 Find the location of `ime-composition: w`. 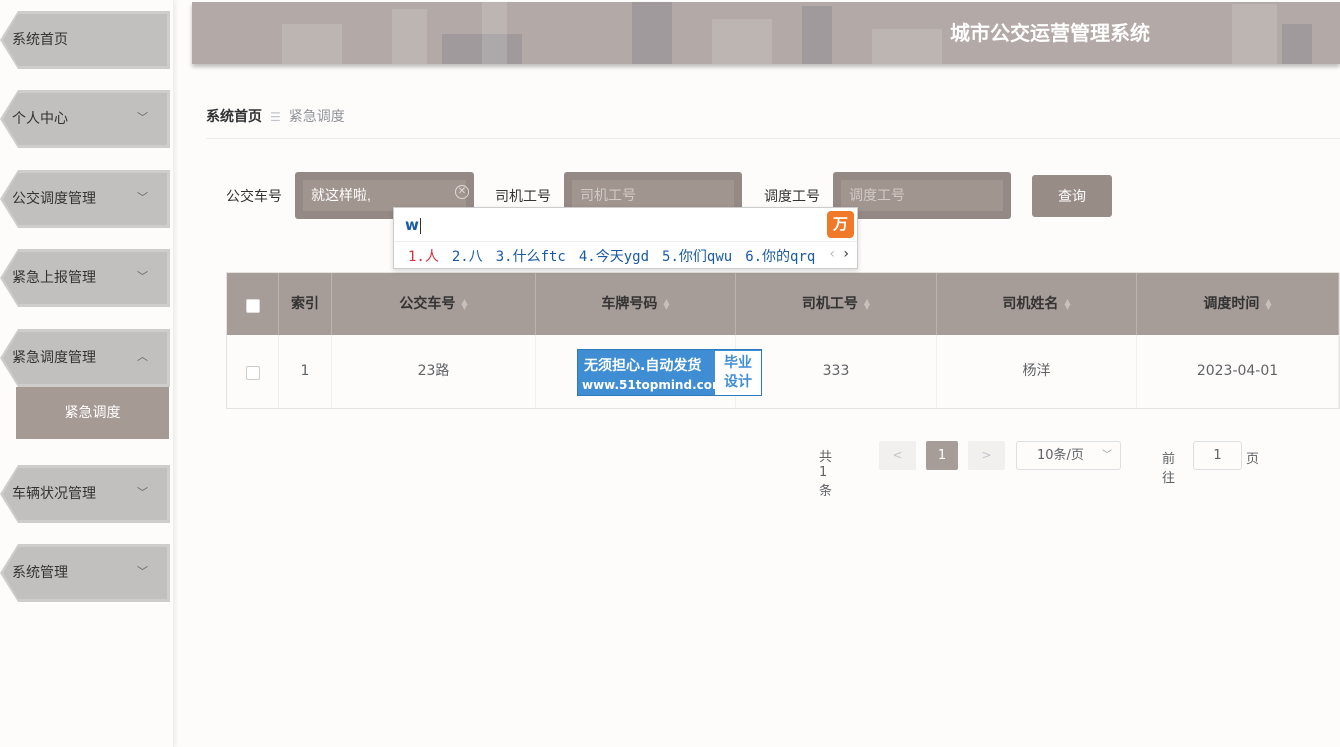

ime-composition: w is located at coordinates (413, 225).